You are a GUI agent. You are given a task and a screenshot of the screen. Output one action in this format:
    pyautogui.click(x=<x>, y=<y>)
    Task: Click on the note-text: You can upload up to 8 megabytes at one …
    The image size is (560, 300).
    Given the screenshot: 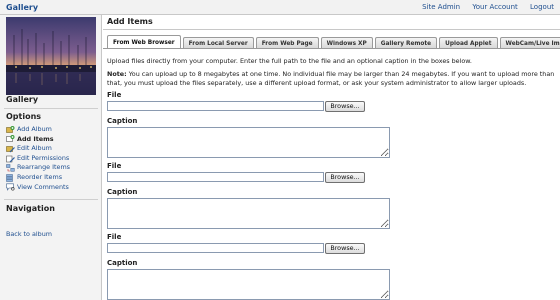 What is the action you would take?
    pyautogui.click(x=331, y=78)
    